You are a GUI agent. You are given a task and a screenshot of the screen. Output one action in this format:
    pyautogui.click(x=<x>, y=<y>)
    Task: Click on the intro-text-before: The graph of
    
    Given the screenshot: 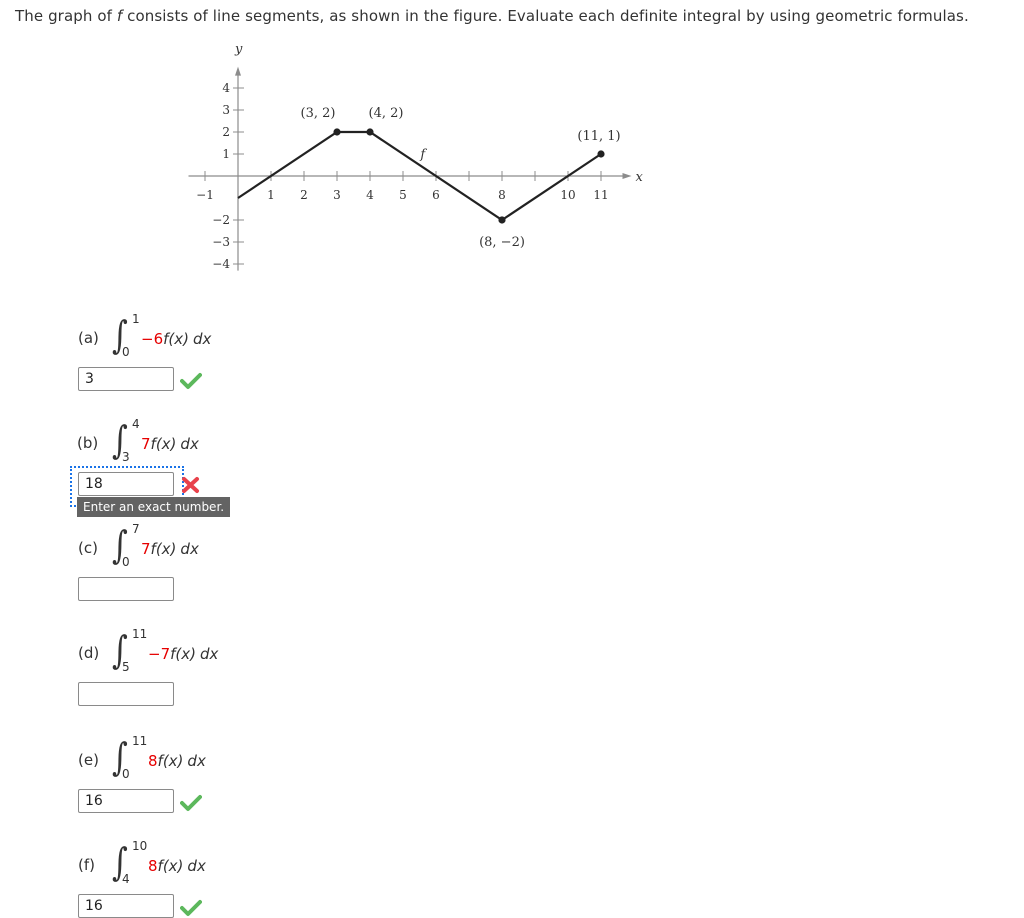 What is the action you would take?
    pyautogui.click(x=66, y=16)
    